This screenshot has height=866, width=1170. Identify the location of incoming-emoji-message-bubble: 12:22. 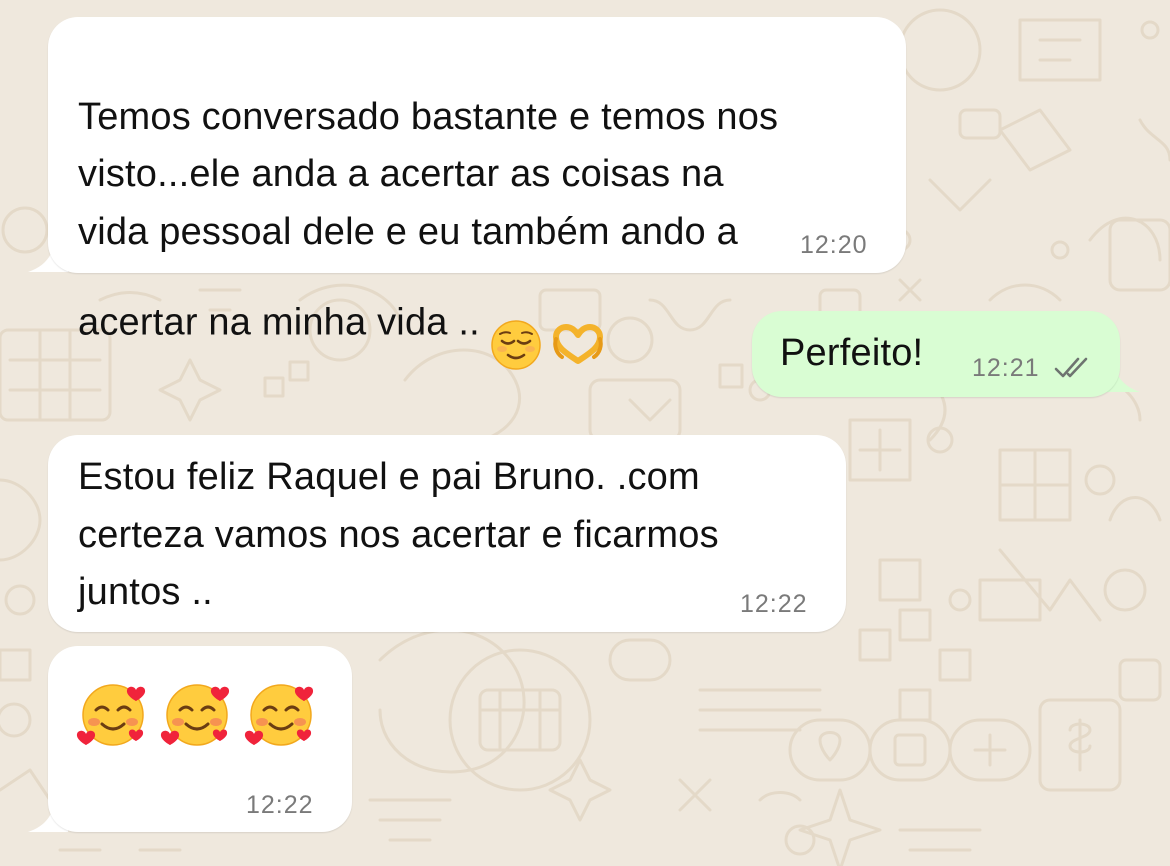
(200, 739).